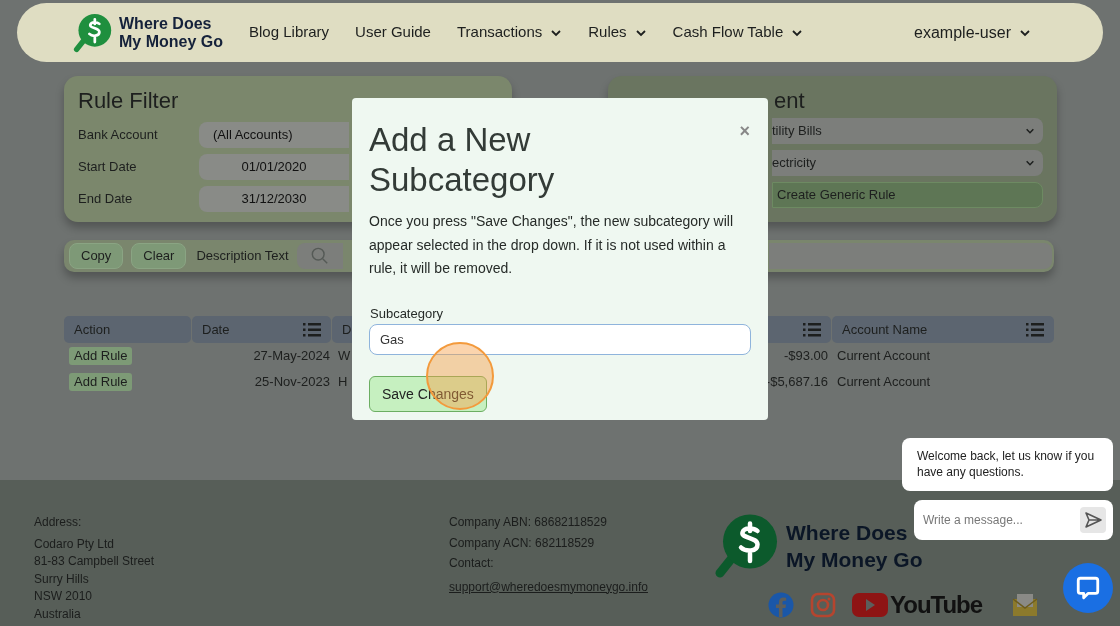  What do you see at coordinates (292, 382) in the screenshot?
I see `table-cell-text: 25-Nov-2023` at bounding box center [292, 382].